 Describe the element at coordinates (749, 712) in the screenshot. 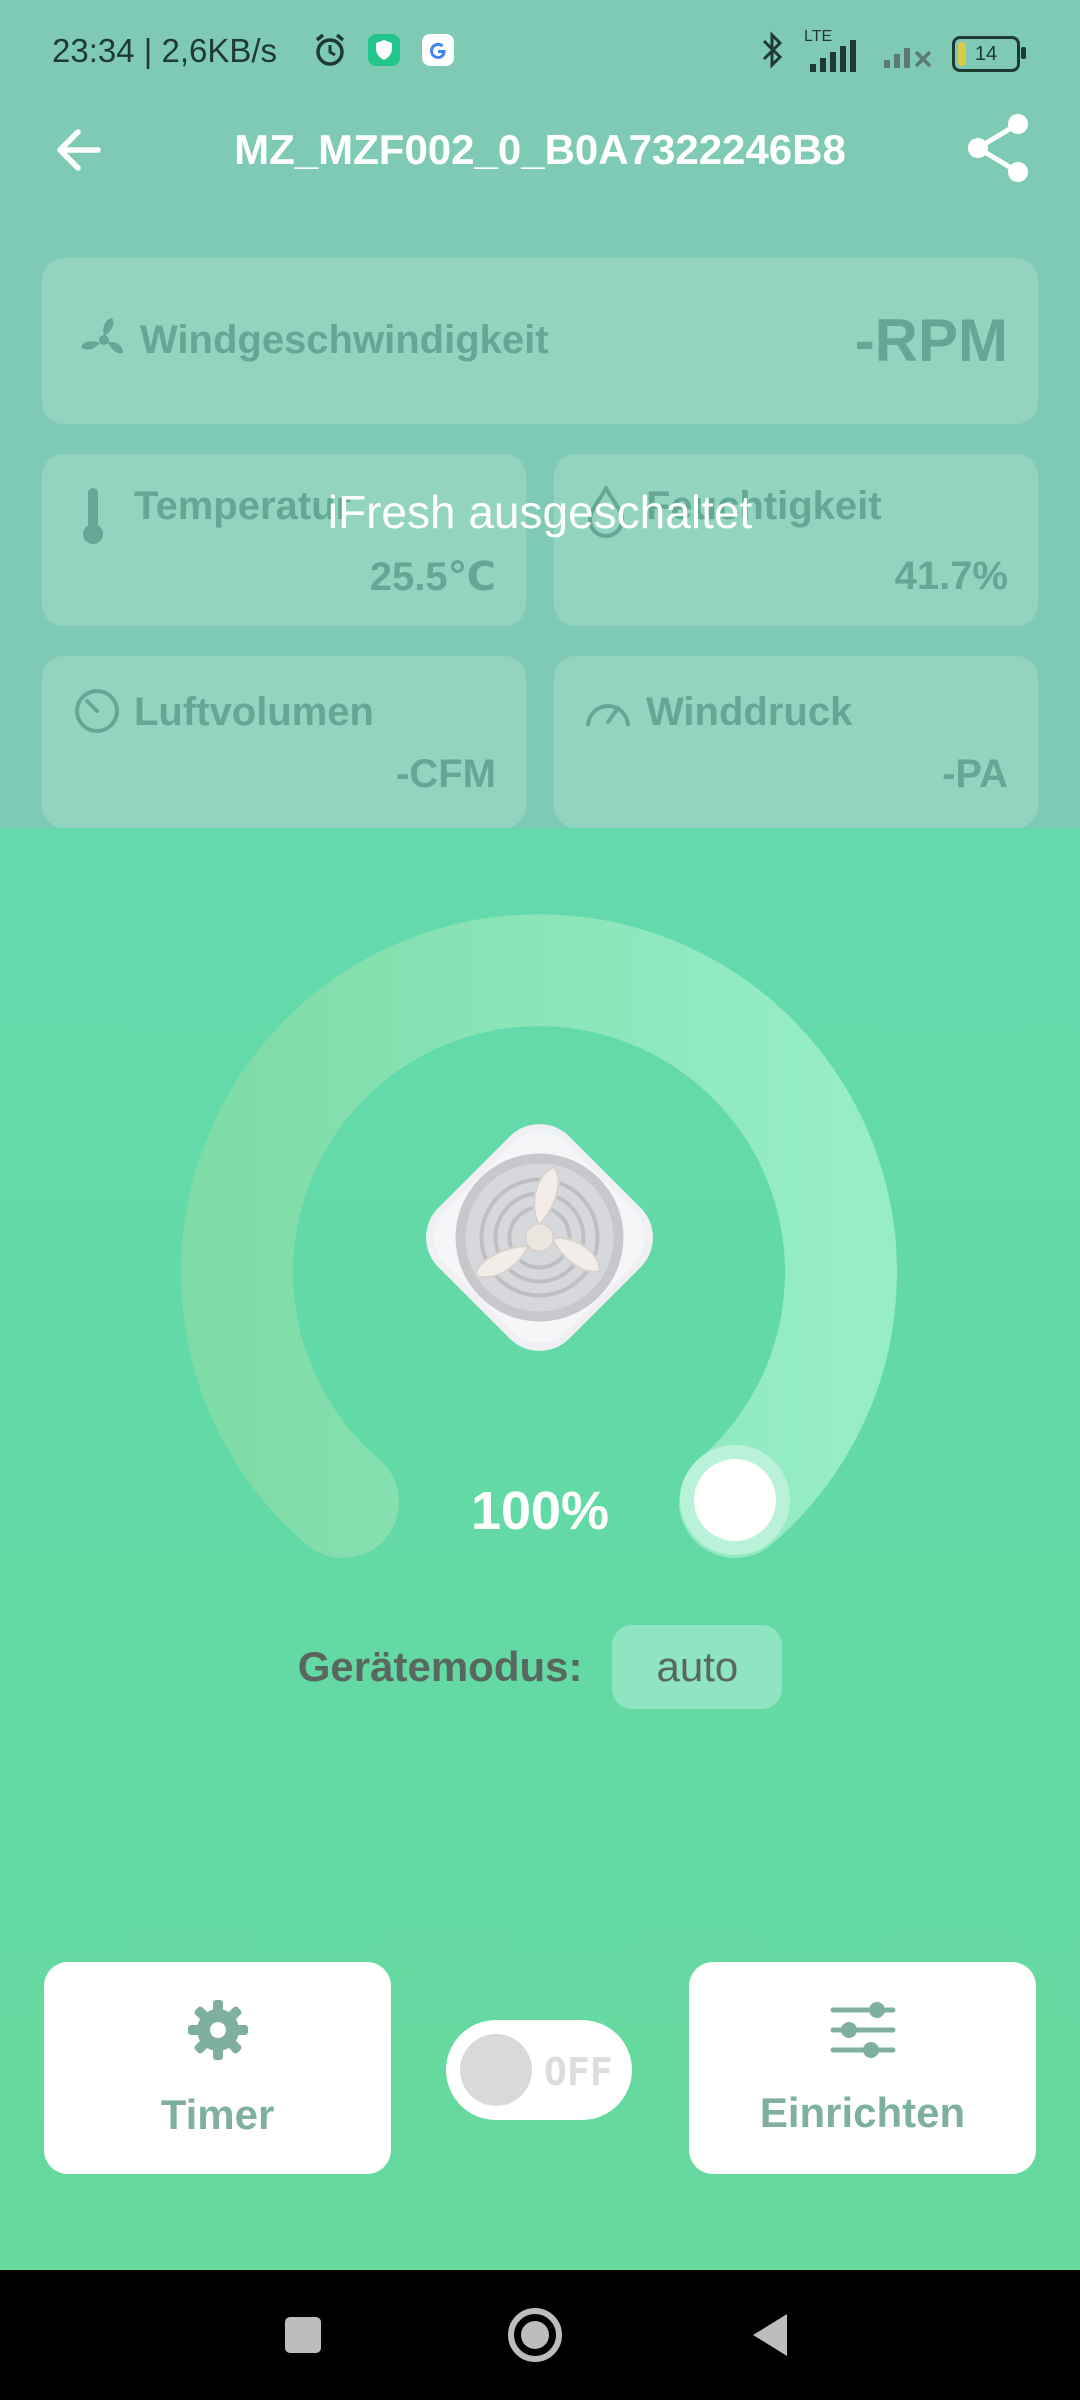

I see `wind-pressure-label: Winddruck` at that location.